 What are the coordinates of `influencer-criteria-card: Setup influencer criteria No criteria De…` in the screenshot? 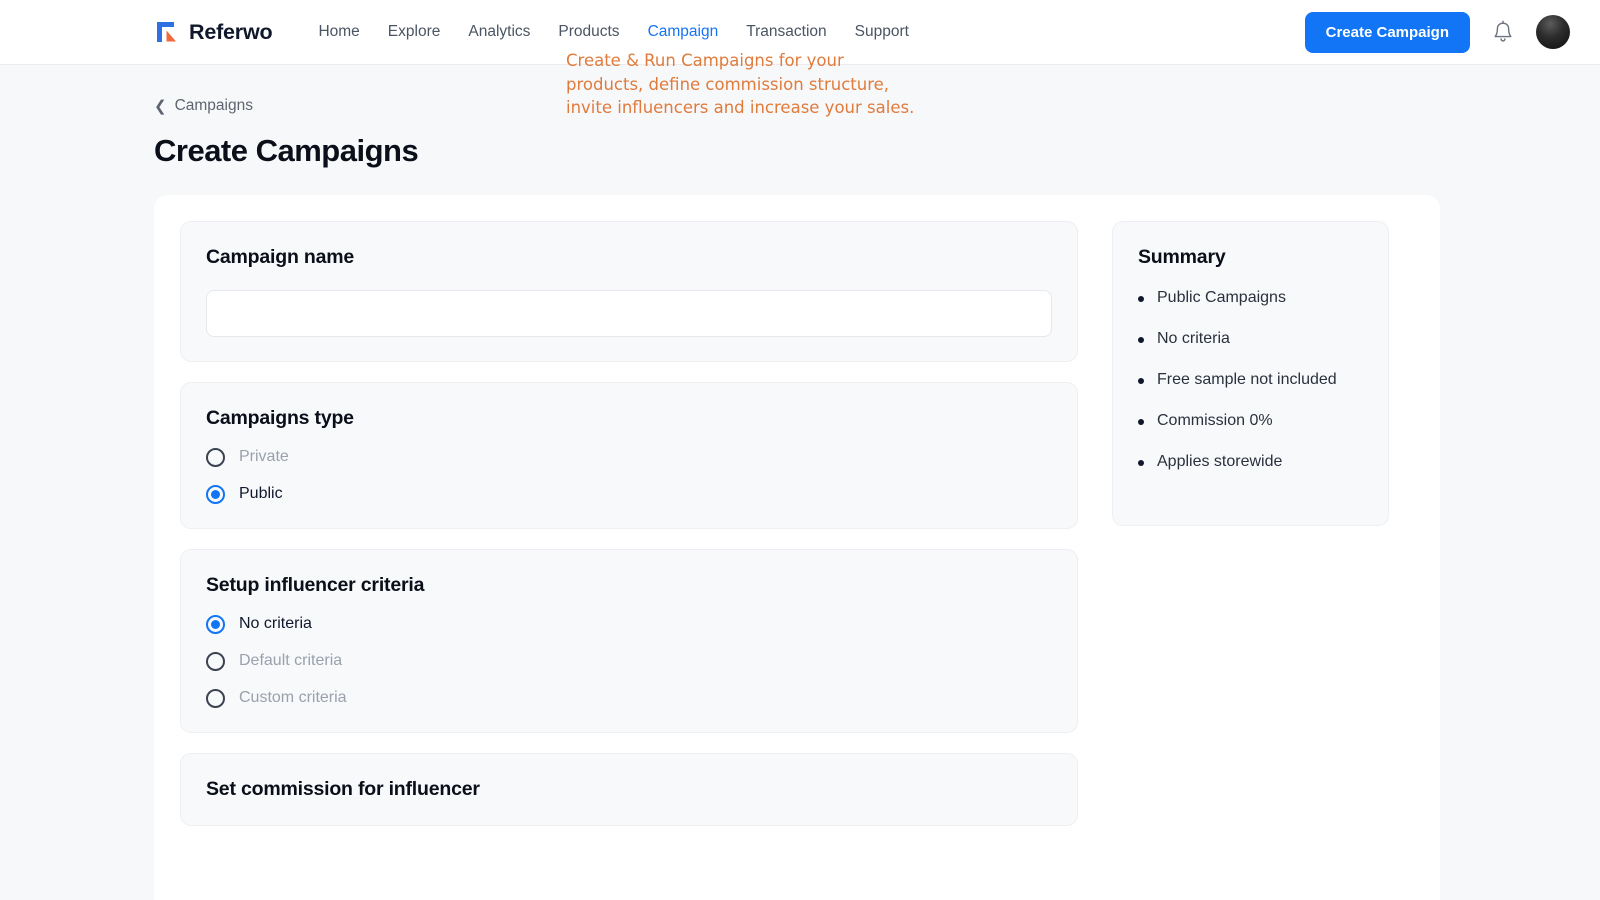 It's located at (629, 640).